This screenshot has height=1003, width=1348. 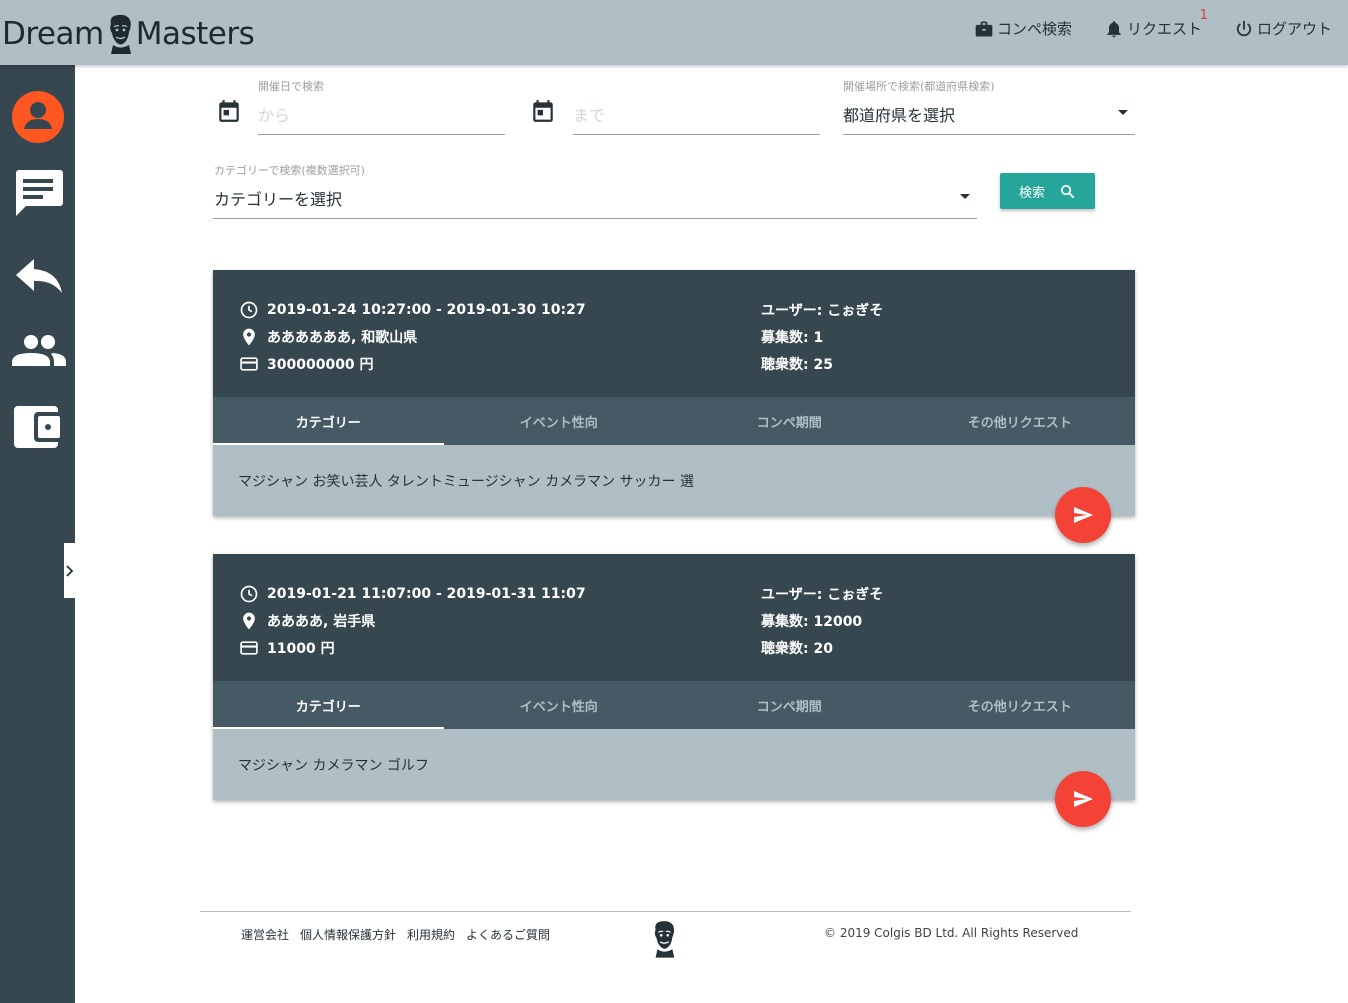 I want to click on nav-contest-search: コンペ検索, so click(x=1023, y=28).